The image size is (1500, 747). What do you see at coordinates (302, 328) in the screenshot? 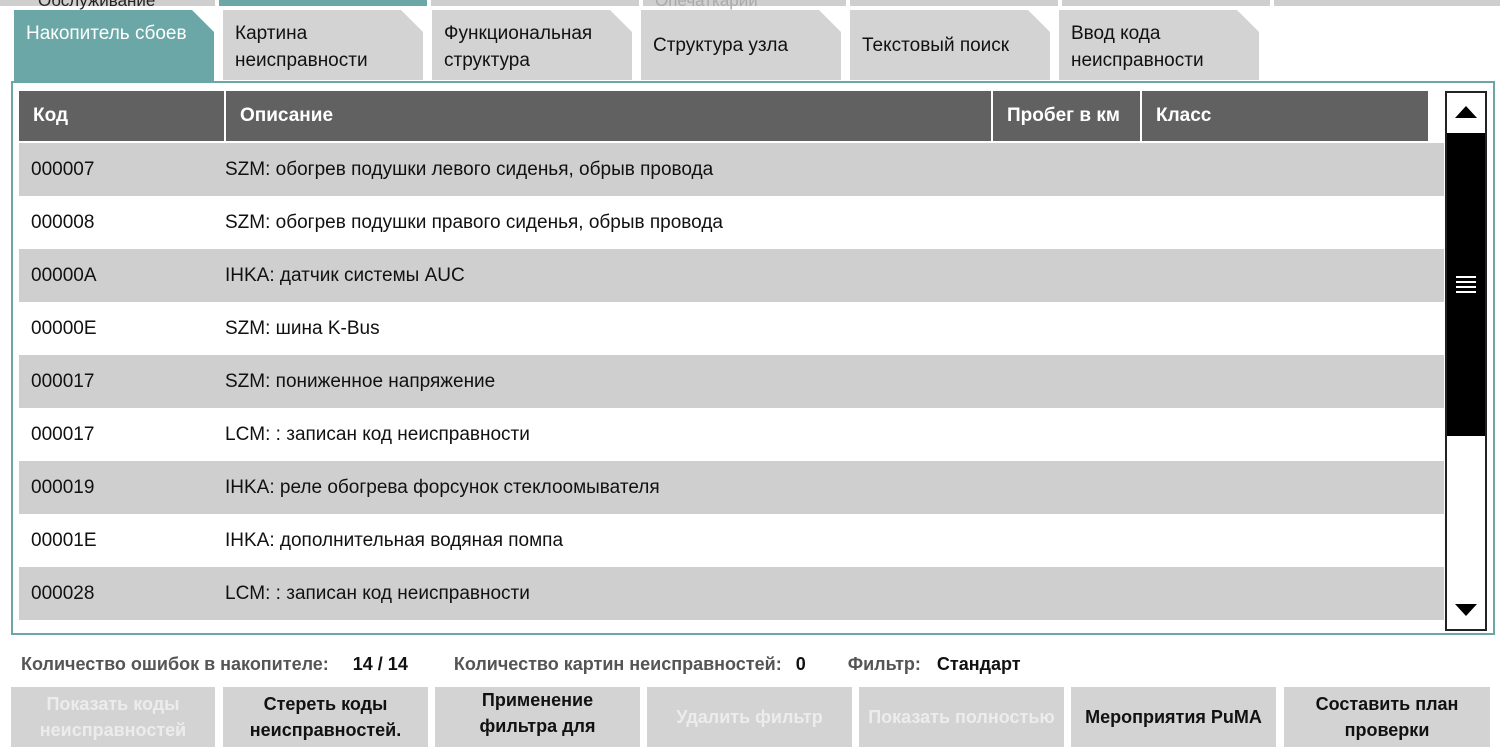
I see `cell-description: SZM: шина K-Bus` at bounding box center [302, 328].